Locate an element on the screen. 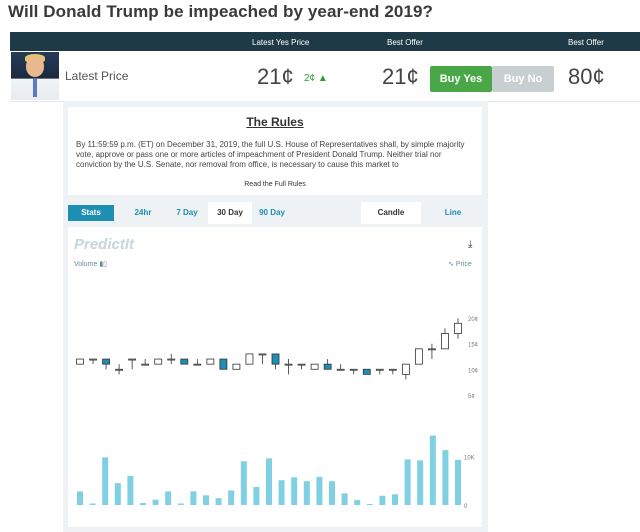 This screenshot has height=532, width=640. price-tick-label: 10¢ is located at coordinates (473, 371).